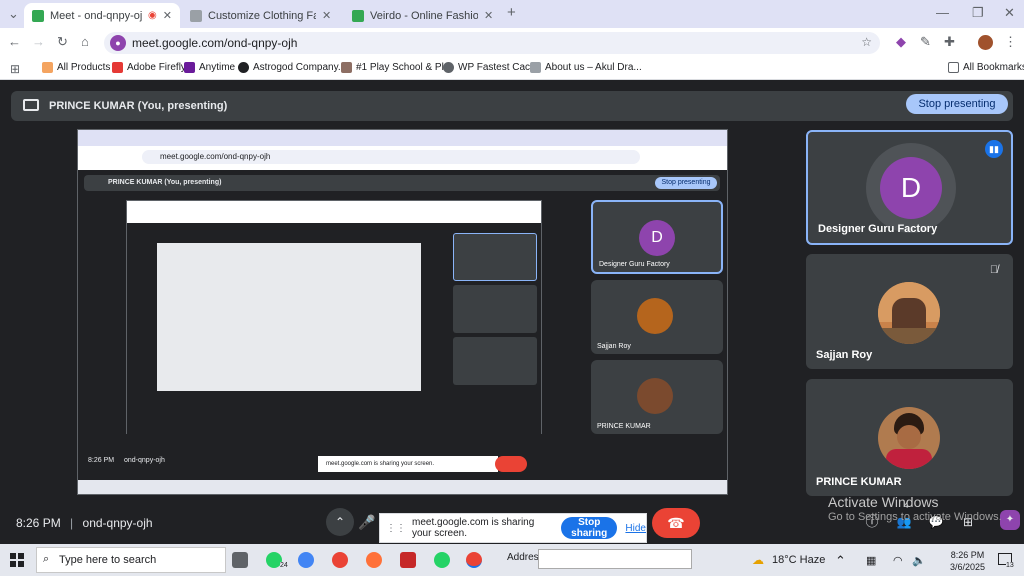 The image size is (1024, 576). I want to click on preview-presenting-label: PRINCE KUMAR (You, presenting), so click(402, 183).